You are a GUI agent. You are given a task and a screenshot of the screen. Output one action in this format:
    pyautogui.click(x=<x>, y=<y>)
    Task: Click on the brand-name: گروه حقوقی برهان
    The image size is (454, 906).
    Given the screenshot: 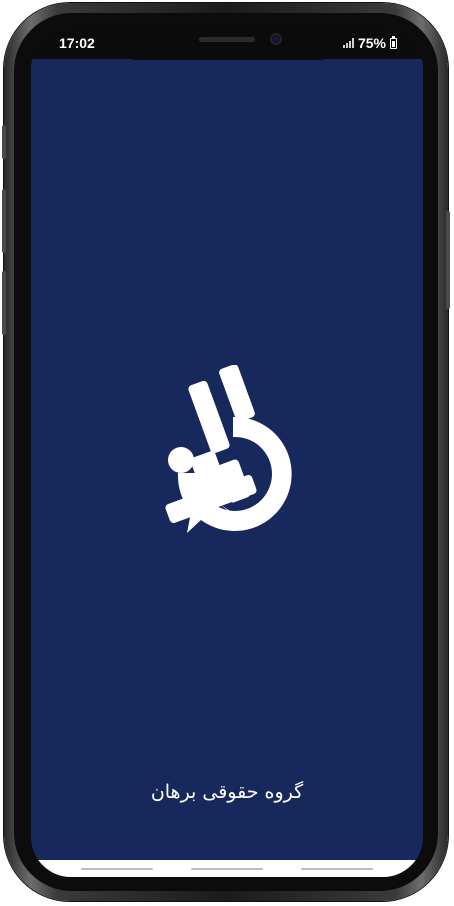 What is the action you would take?
    pyautogui.click(x=227, y=792)
    